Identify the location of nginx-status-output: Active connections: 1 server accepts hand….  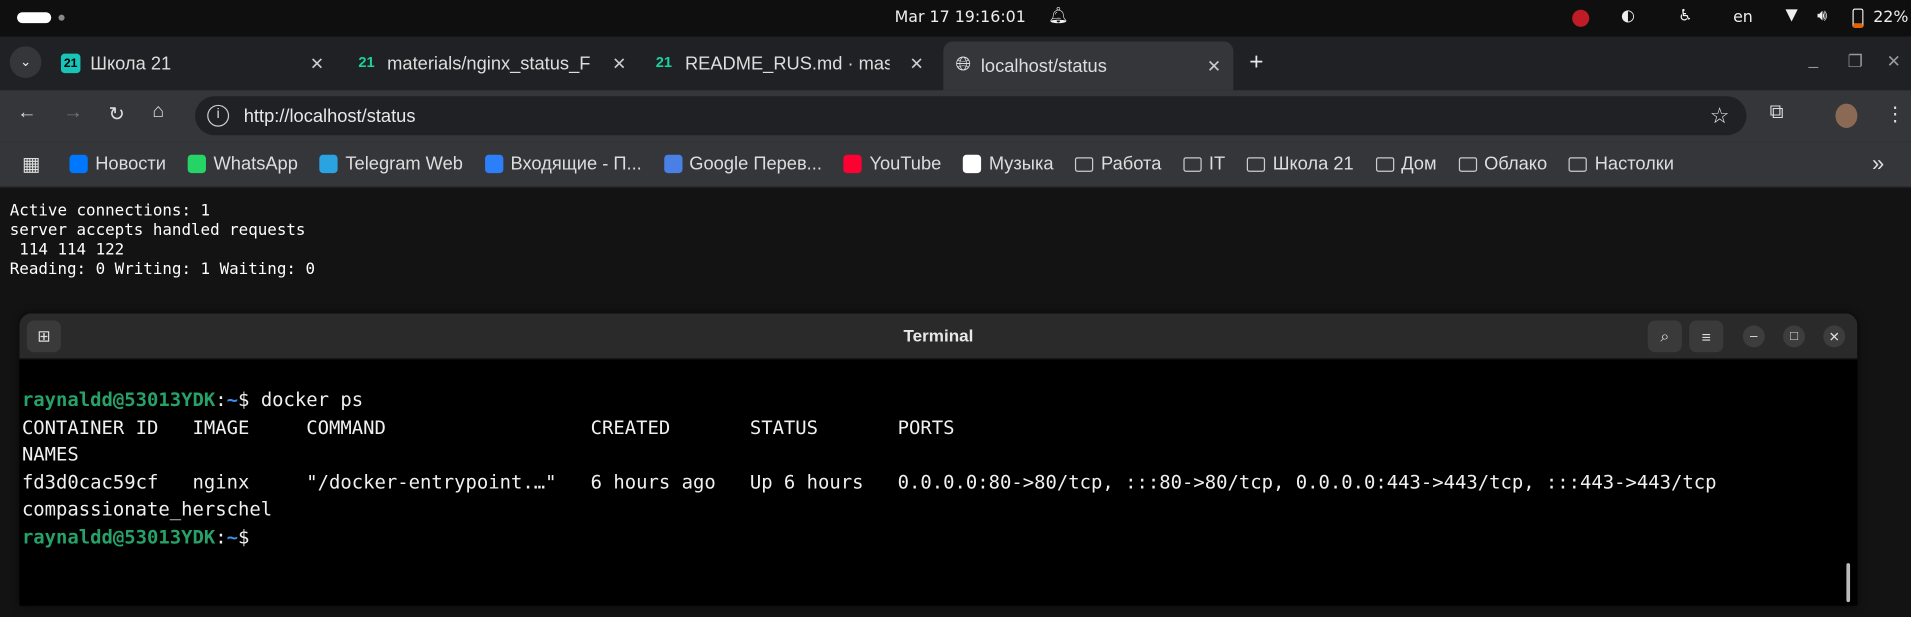
(162, 241).